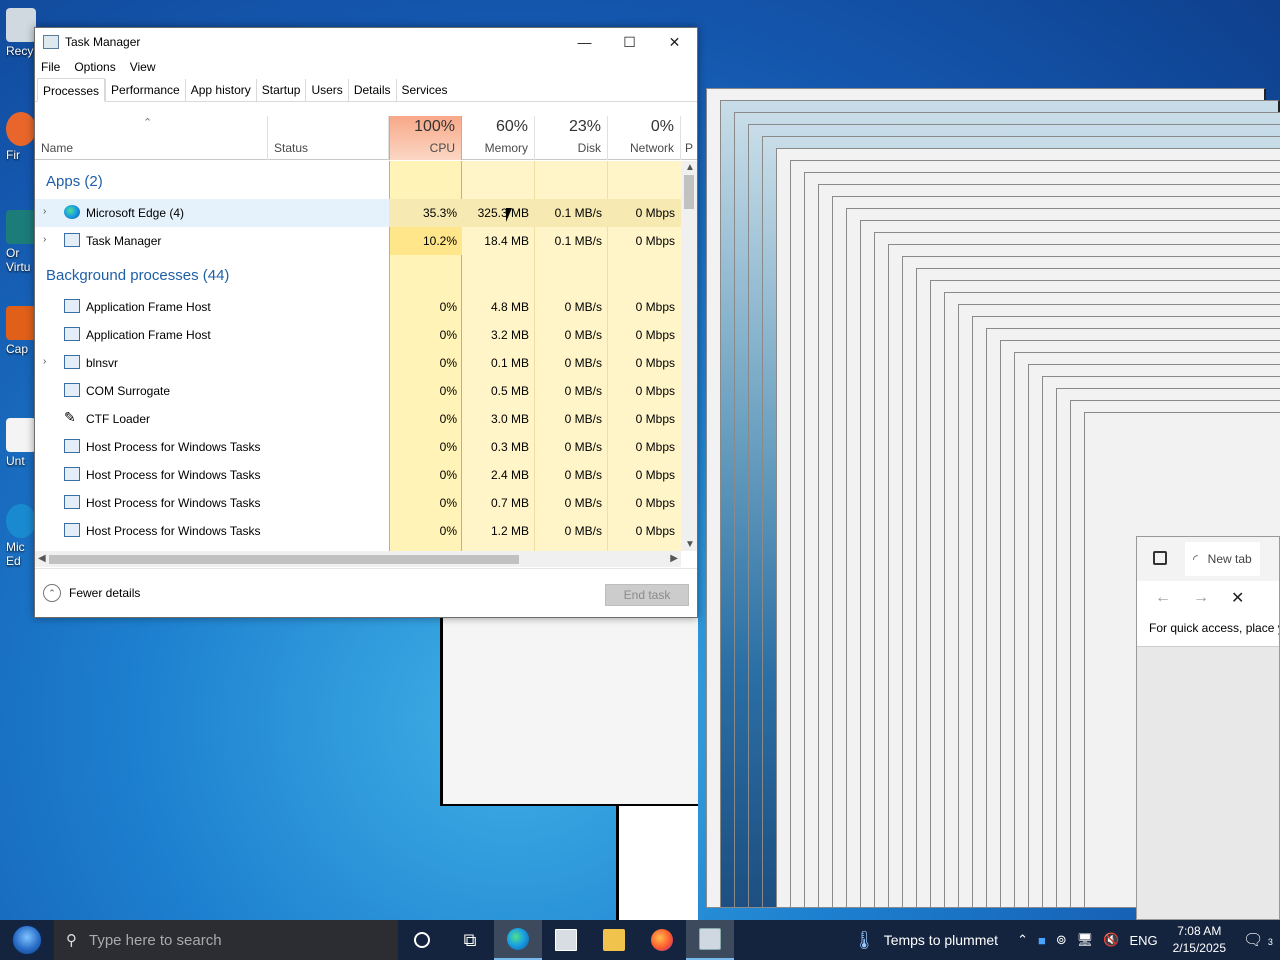 This screenshot has height=960, width=1280. What do you see at coordinates (220, 90) in the screenshot?
I see `tab-app-history: App history` at bounding box center [220, 90].